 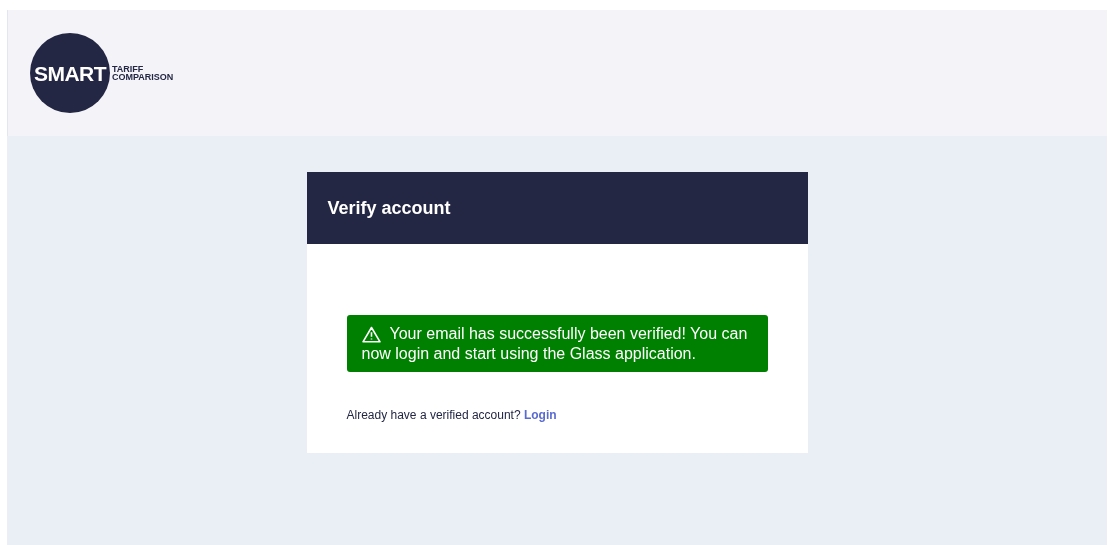 I want to click on login-link: Login, so click(x=540, y=415).